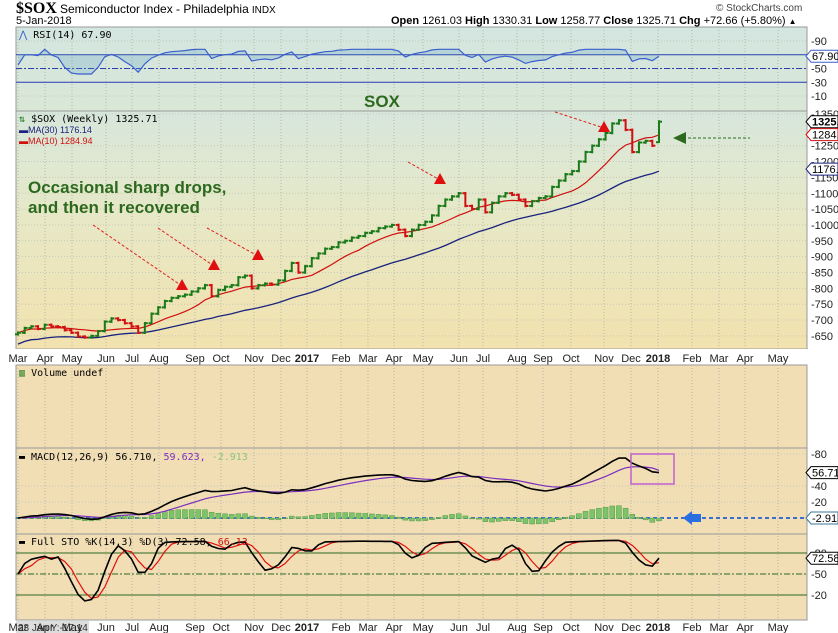 The width and height of the screenshot is (838, 633). What do you see at coordinates (821, 135) in the screenshot?
I see `ma10-value-tag: 1284.94` at bounding box center [821, 135].